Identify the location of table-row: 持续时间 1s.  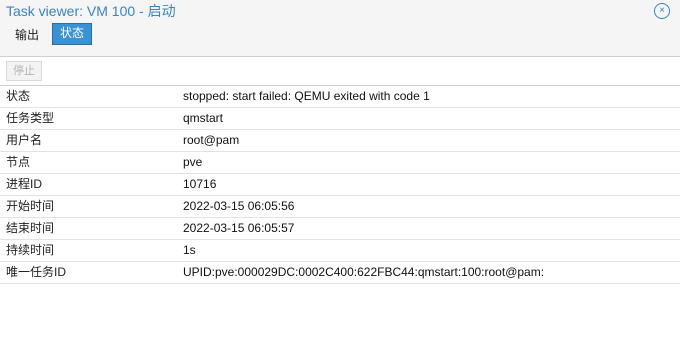
(340, 251).